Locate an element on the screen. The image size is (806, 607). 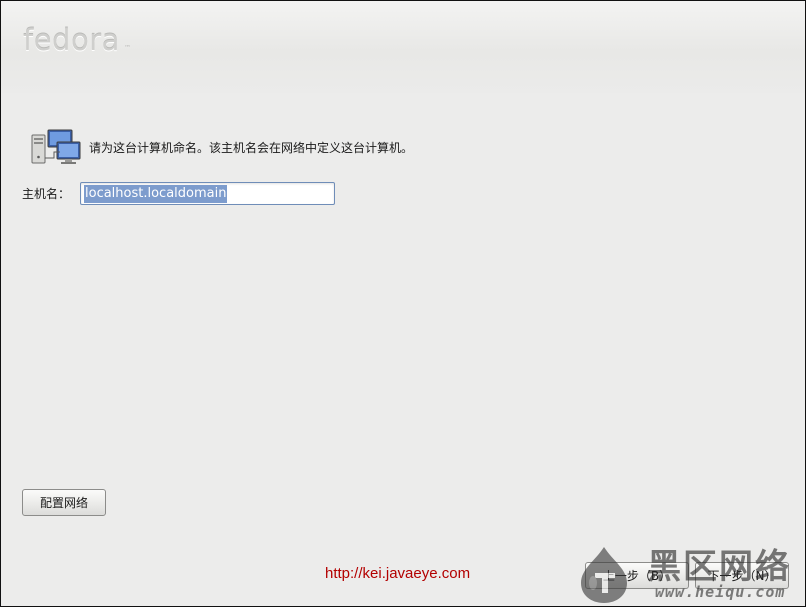
hostname-intro-text: 请为这台计算机命名。该主机名会在网络中定义这台计算机。 is located at coordinates (251, 147).